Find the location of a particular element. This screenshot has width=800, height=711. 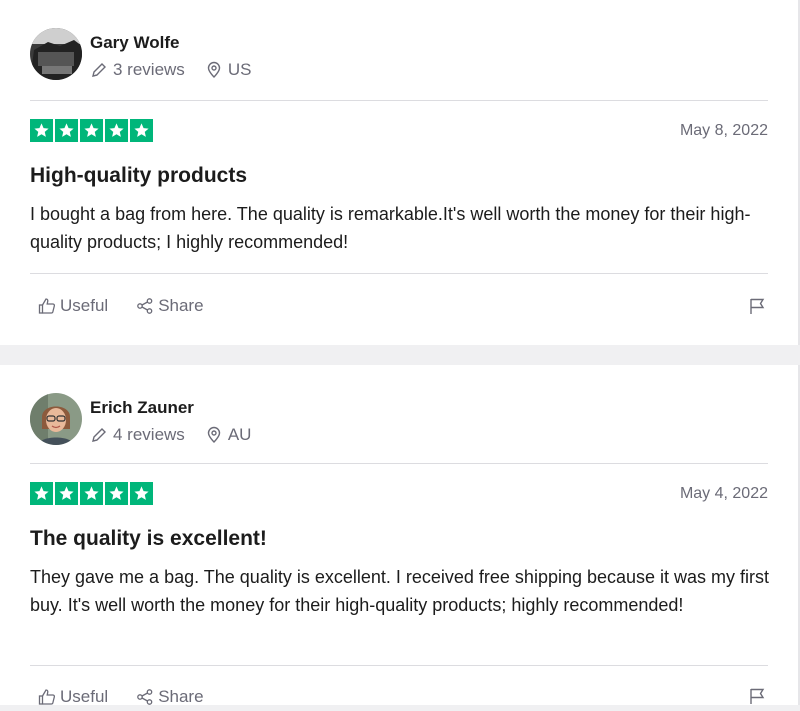

review-date: May 4, 2022 is located at coordinates (723, 493).